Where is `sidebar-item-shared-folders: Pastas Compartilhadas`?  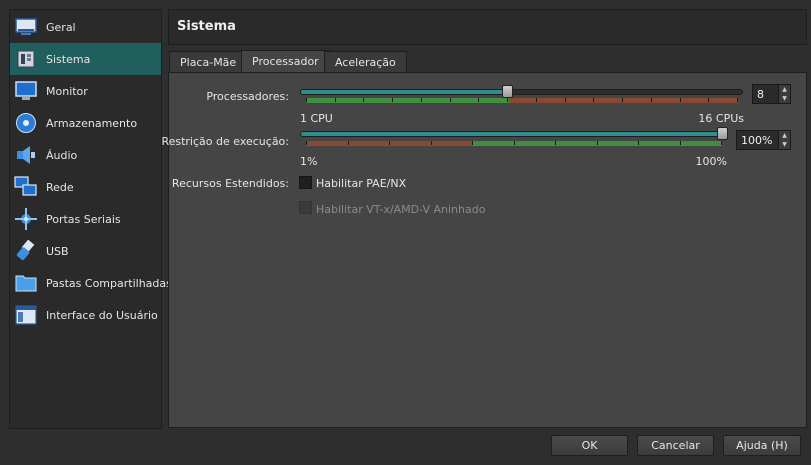
sidebar-item-shared-folders: Pastas Compartilhadas is located at coordinates (91, 283).